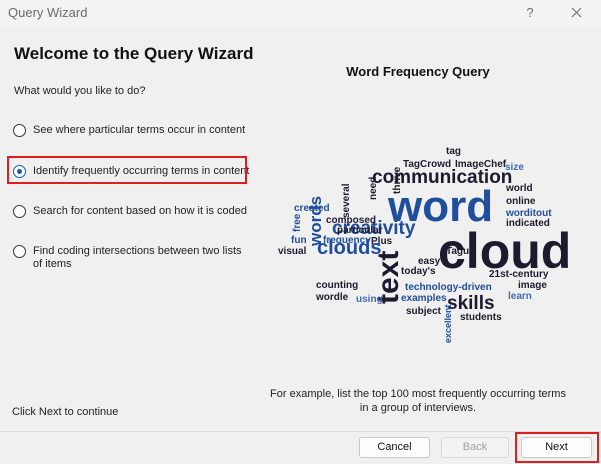 This screenshot has width=601, height=464. Describe the element at coordinates (521, 201) in the screenshot. I see `cloud-word: online` at that location.